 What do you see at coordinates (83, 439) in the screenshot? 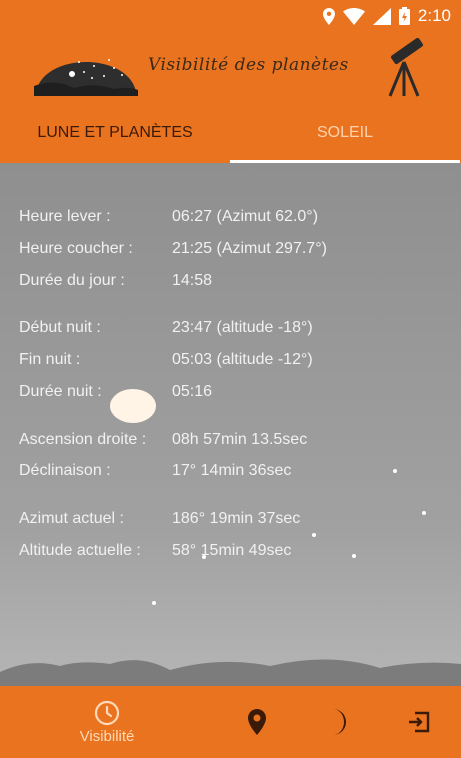
I see `right-ascension-label: Ascension droite :` at bounding box center [83, 439].